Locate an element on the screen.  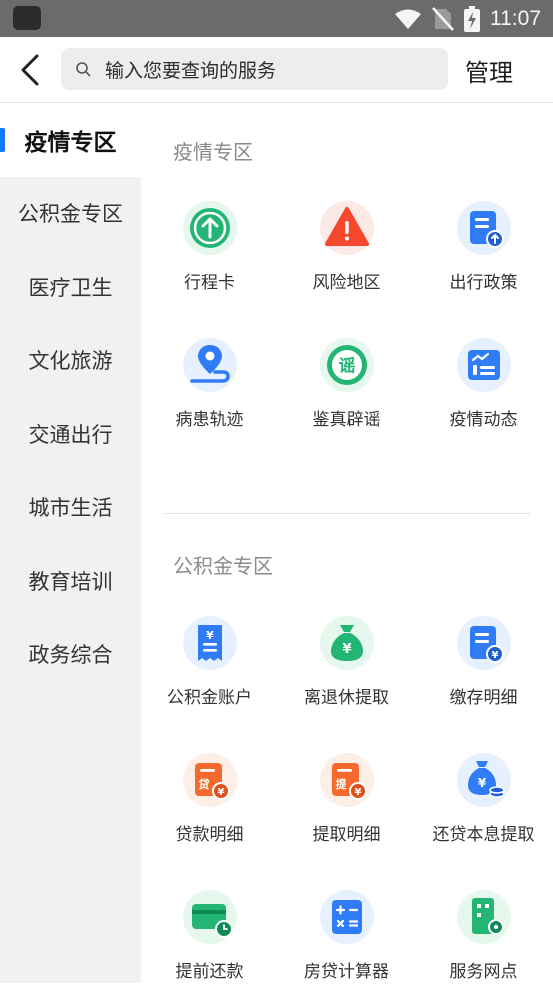
service-risk-areas: 风险地区 is located at coordinates (346, 246).